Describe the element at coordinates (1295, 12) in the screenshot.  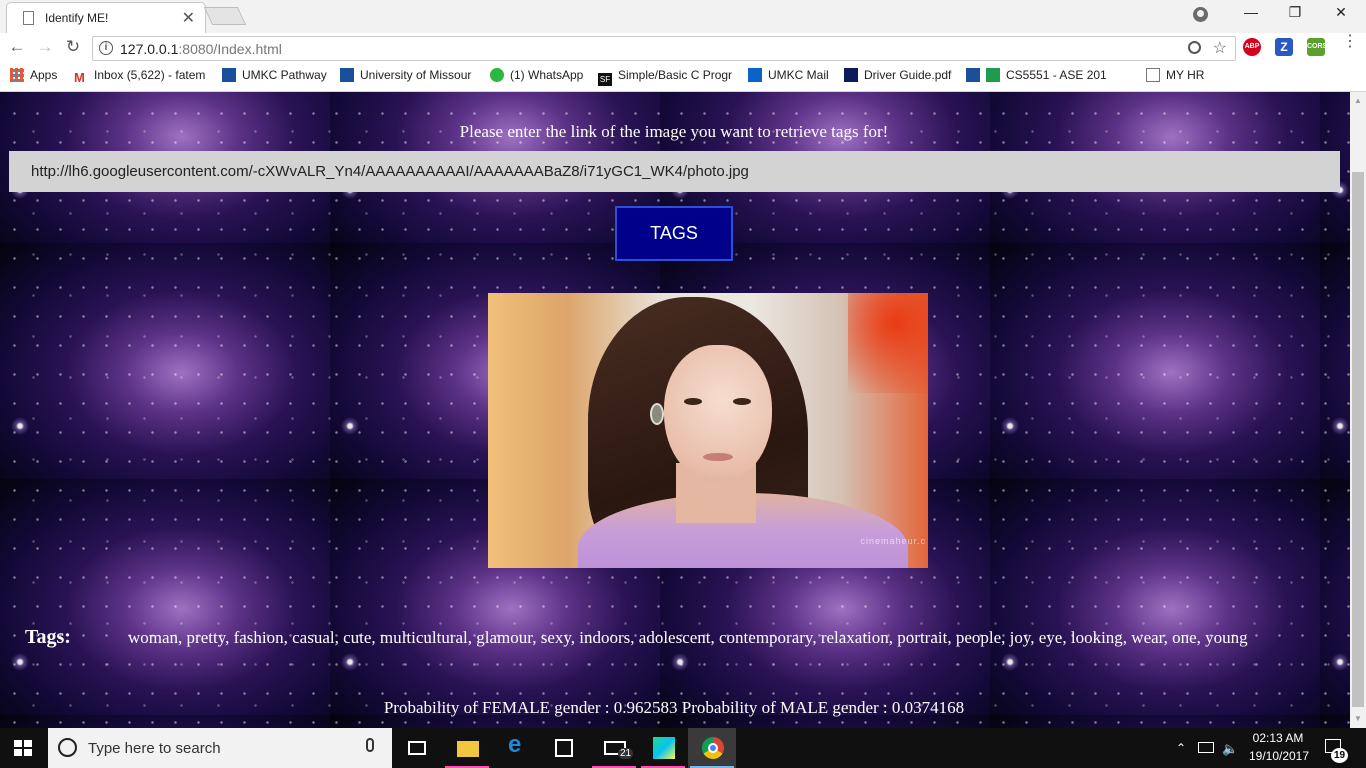
I see `restore-icon: ❐` at that location.